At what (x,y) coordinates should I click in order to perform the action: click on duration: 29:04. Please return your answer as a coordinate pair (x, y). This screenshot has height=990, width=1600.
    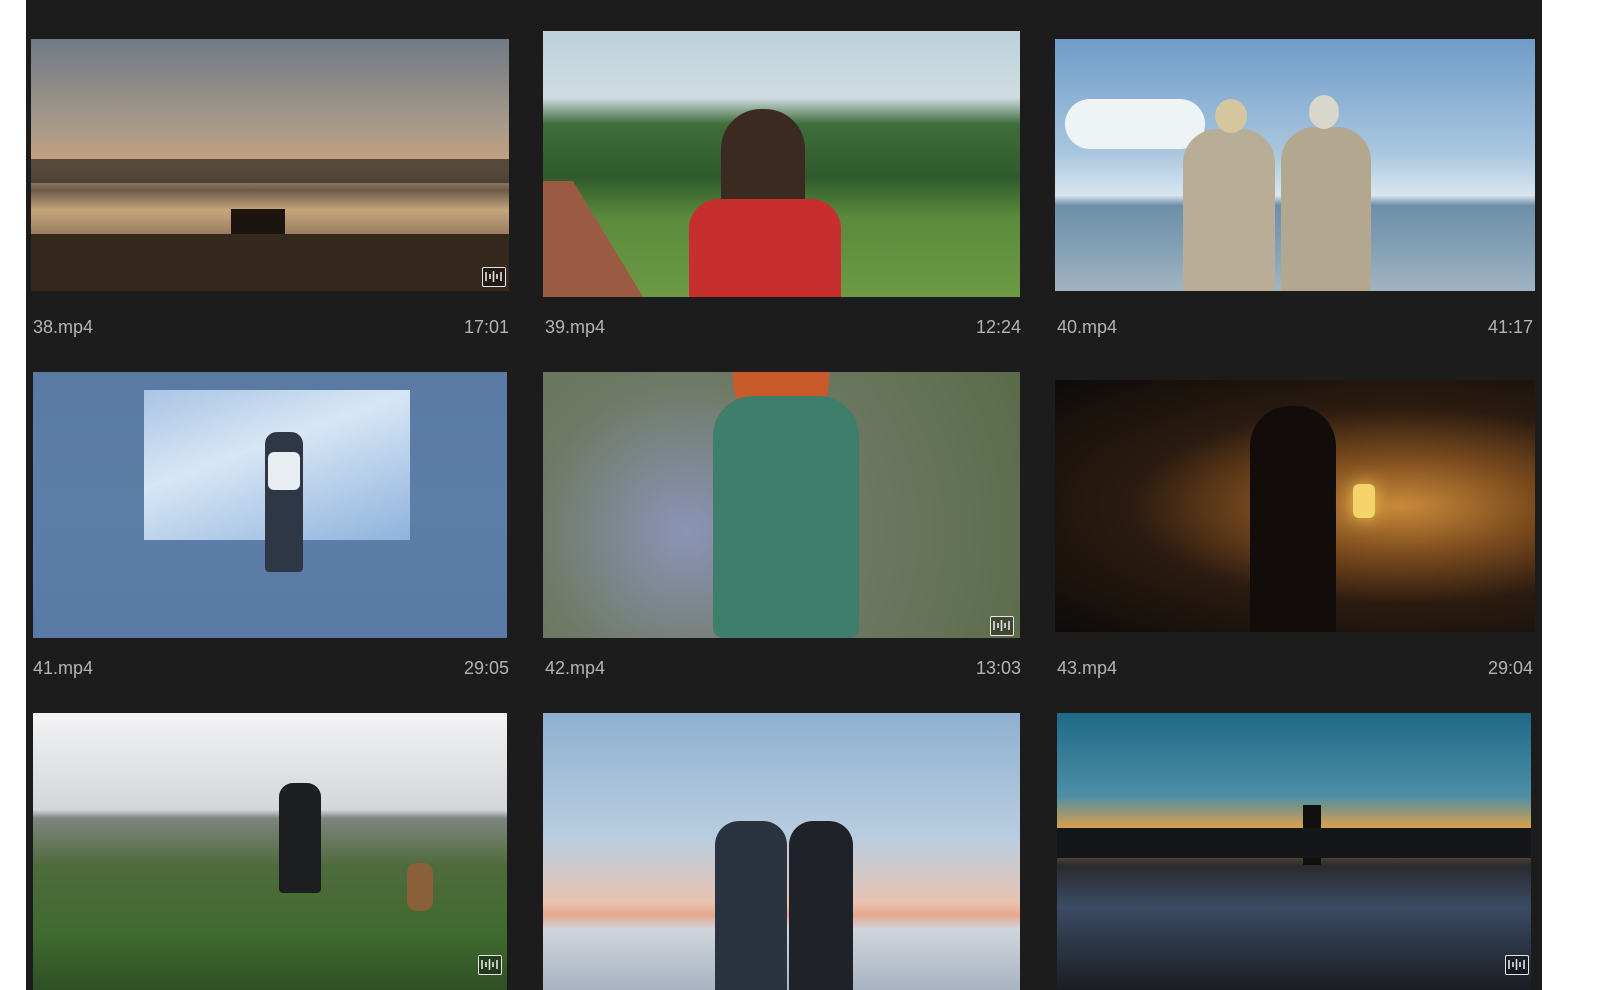
    Looking at the image, I should click on (1510, 668).